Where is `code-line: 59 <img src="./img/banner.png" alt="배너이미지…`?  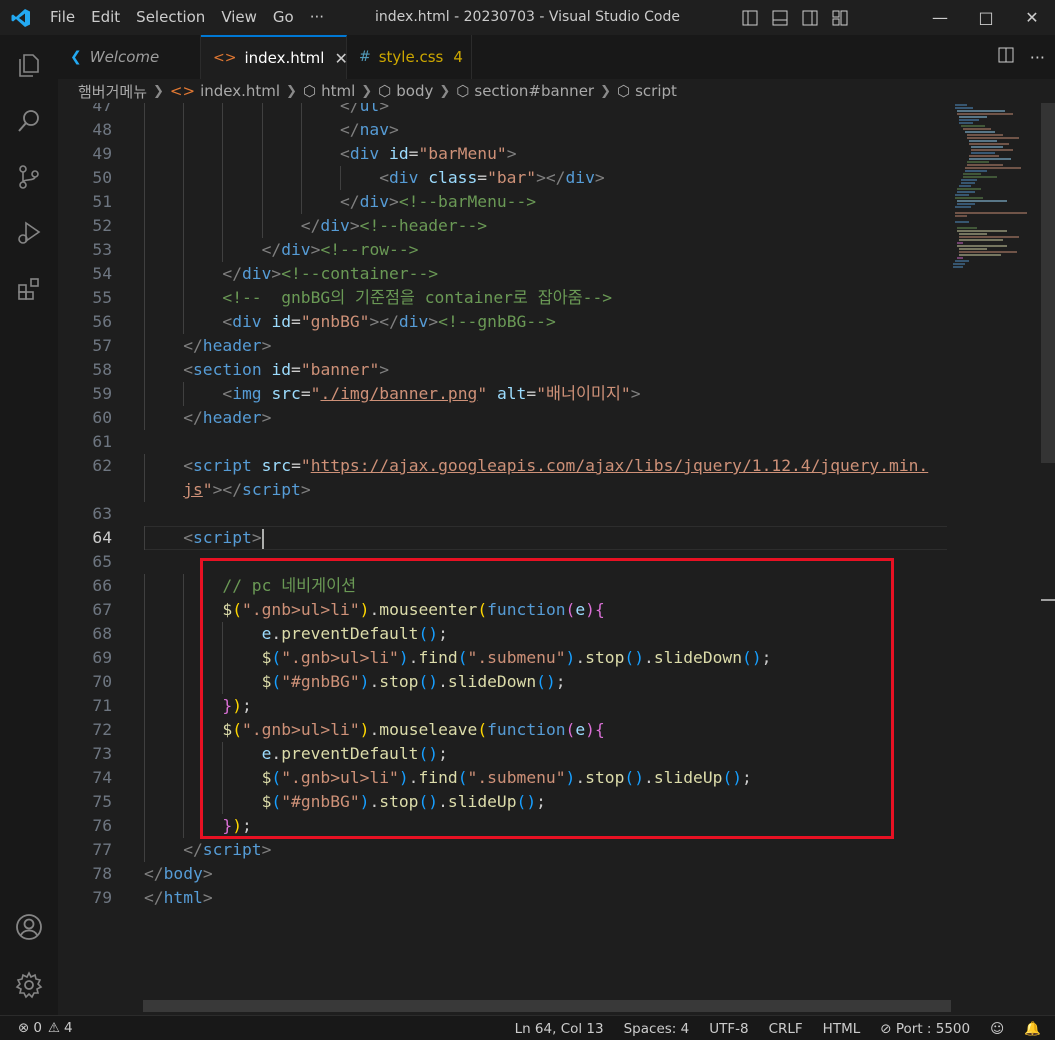 code-line: 59 <img src="./img/banner.png" alt="배너이미지… is located at coordinates (502, 394).